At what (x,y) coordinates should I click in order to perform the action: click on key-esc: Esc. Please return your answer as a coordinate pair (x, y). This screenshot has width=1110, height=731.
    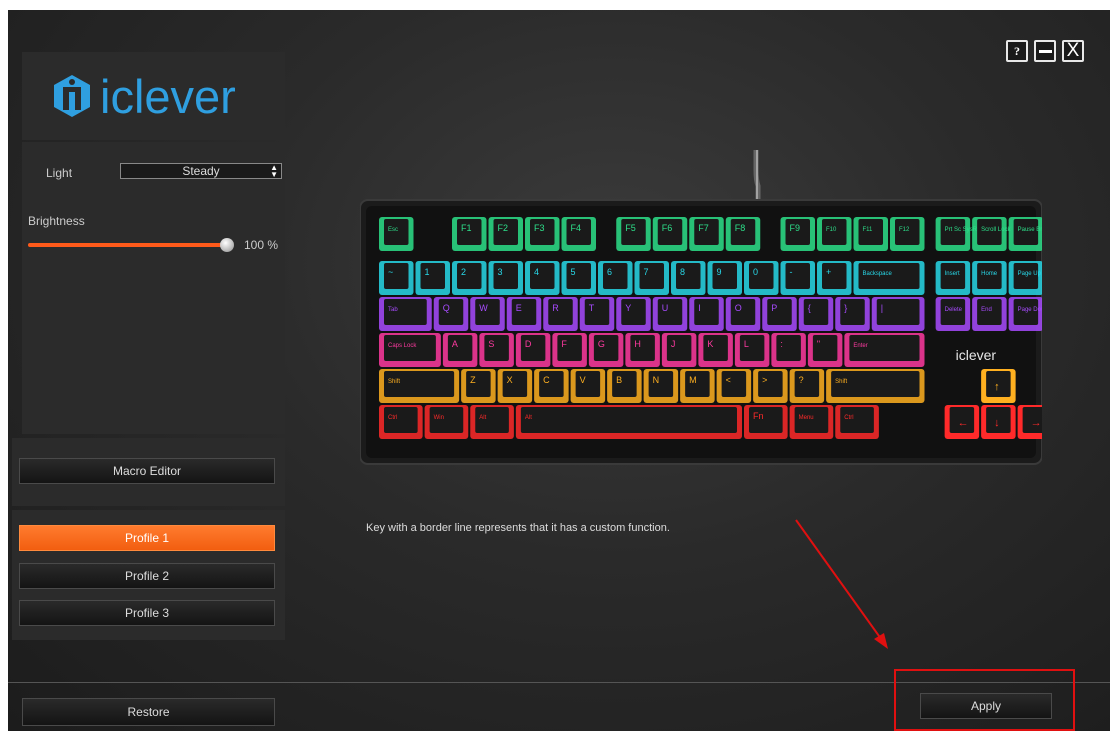
    Looking at the image, I should click on (396, 234).